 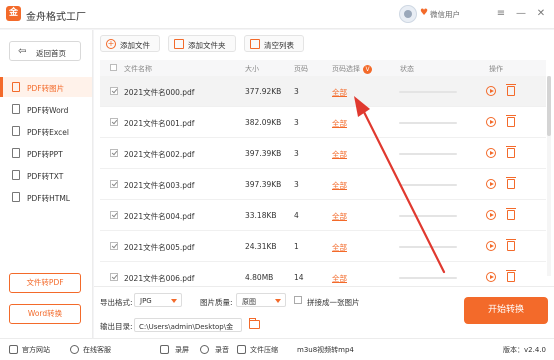 I want to click on merge-checkbox, so click(x=298, y=300).